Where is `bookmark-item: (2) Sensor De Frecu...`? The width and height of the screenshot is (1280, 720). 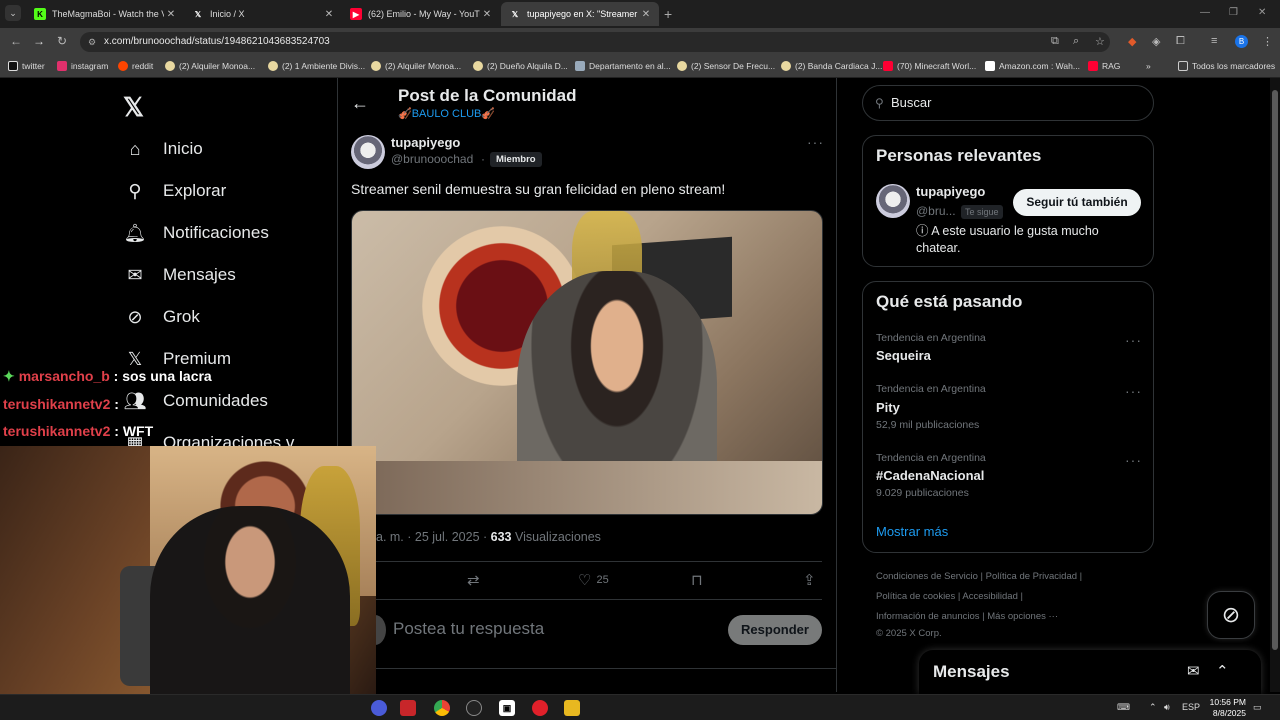 bookmark-item: (2) Sensor De Frecu... is located at coordinates (726, 66).